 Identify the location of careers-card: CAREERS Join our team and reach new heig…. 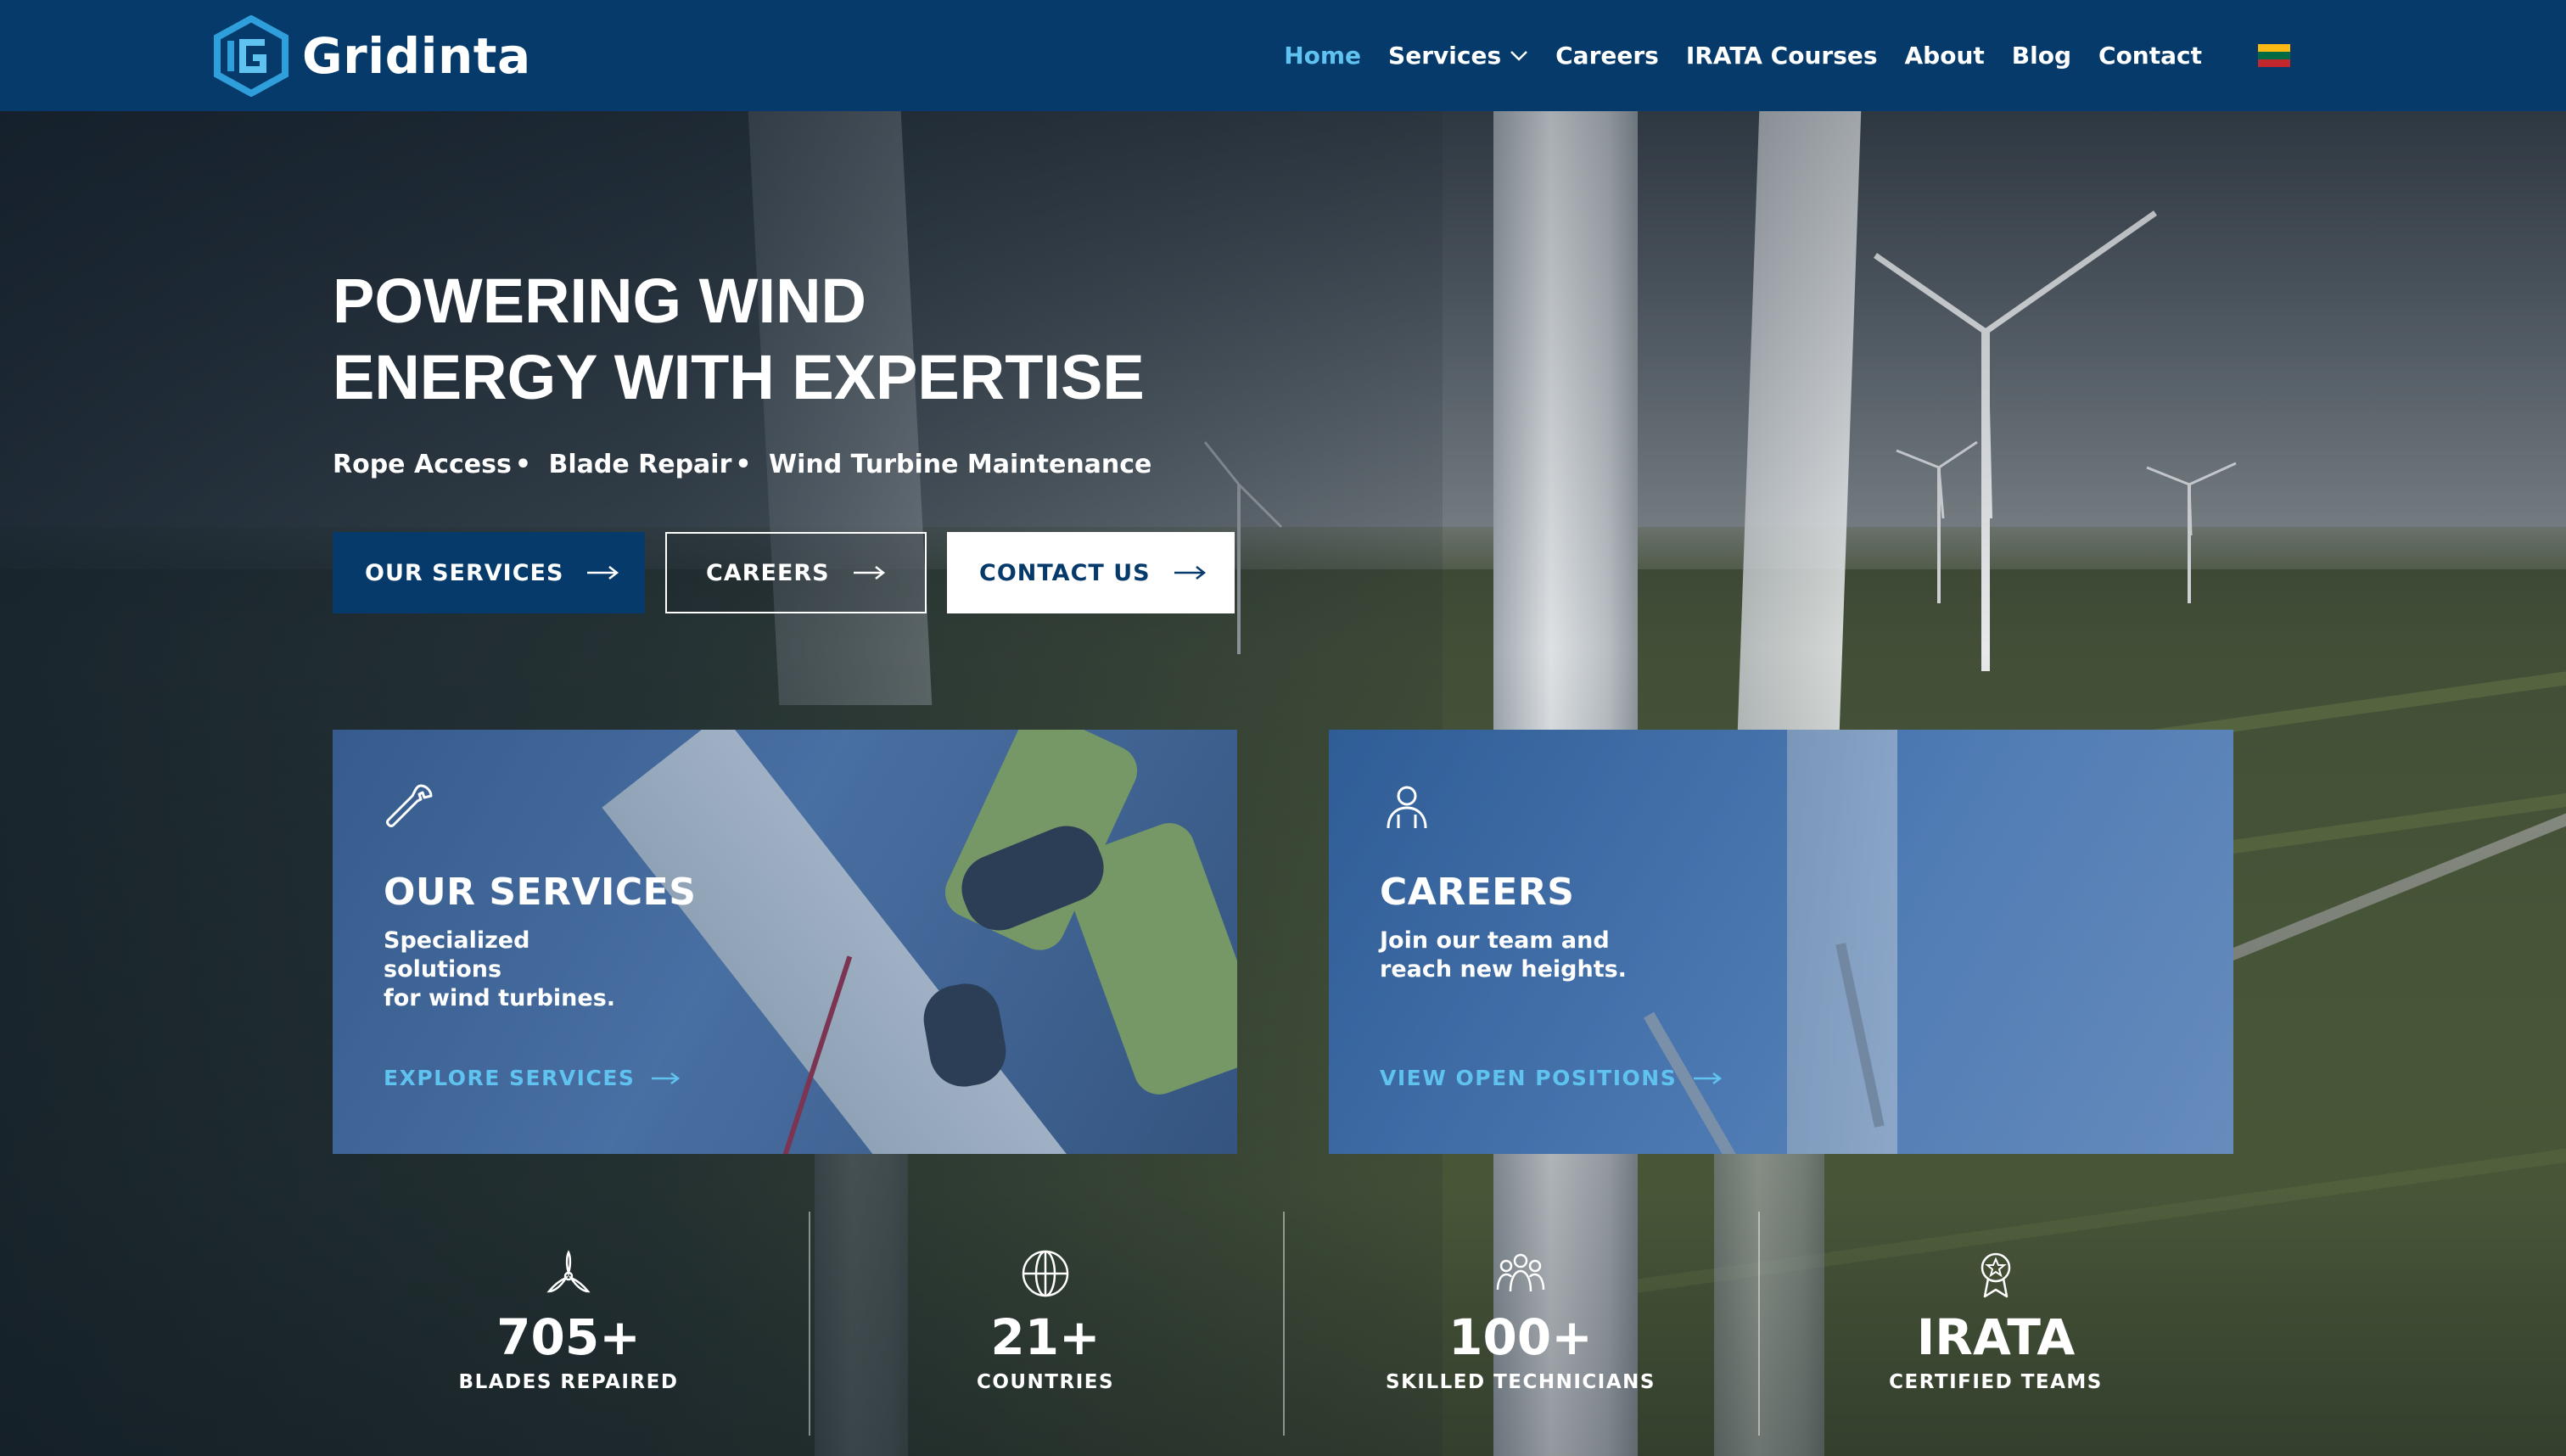
(1781, 942).